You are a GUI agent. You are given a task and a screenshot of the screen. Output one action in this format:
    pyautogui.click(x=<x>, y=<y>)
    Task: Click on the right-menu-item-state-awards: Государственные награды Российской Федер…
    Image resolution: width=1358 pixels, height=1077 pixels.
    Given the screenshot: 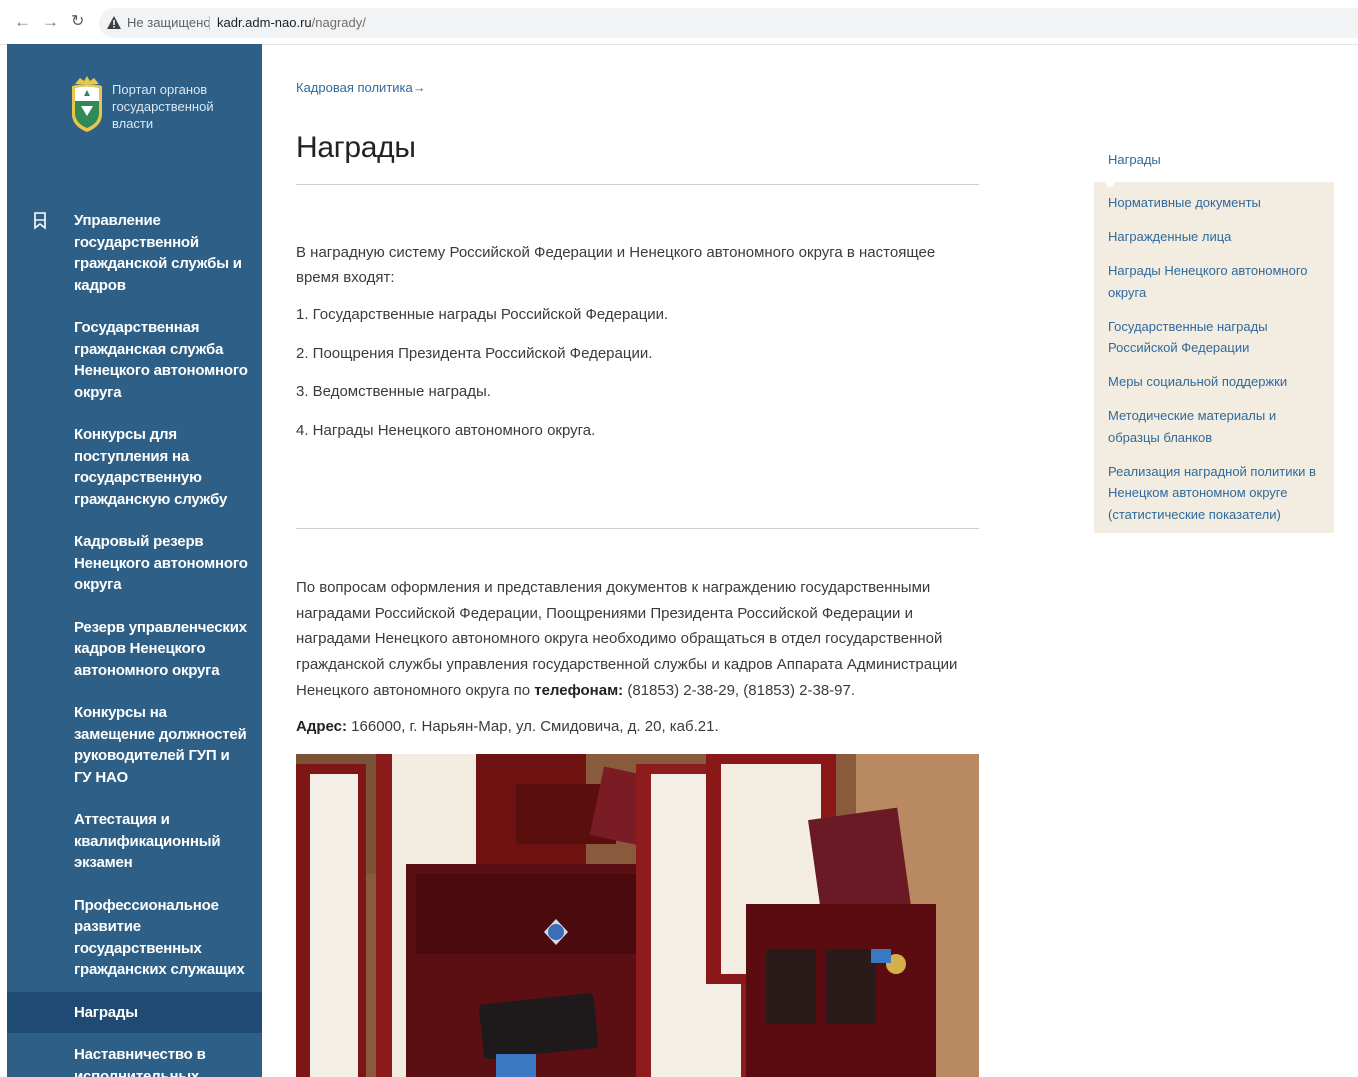 What is the action you would take?
    pyautogui.click(x=1215, y=337)
    